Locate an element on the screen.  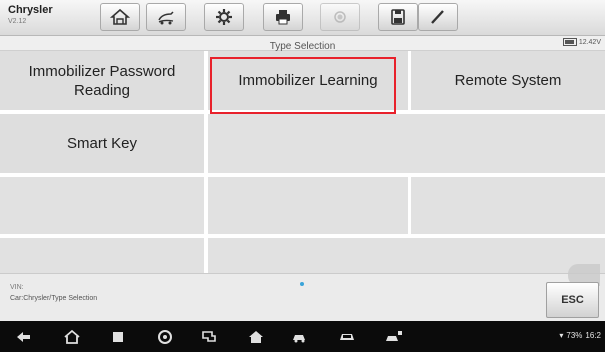
option-label: Smart Key is located at coordinates (102, 143).